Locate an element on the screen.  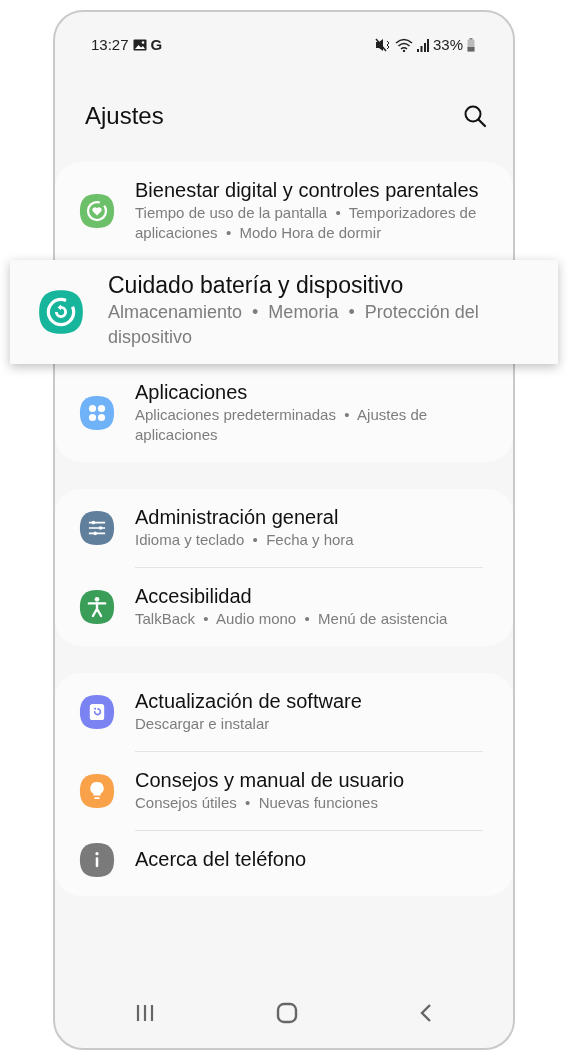
item-title: Acerca del teléfono is located at coordinates (221, 859).